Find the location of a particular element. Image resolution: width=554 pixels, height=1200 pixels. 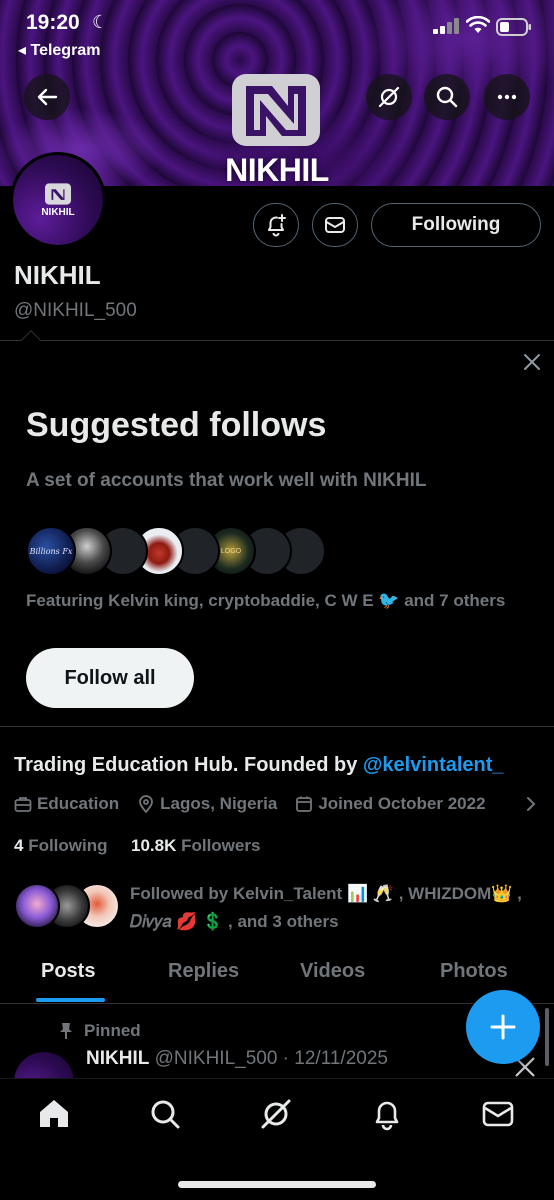

pinned-label: Pinned is located at coordinates (99, 1031).